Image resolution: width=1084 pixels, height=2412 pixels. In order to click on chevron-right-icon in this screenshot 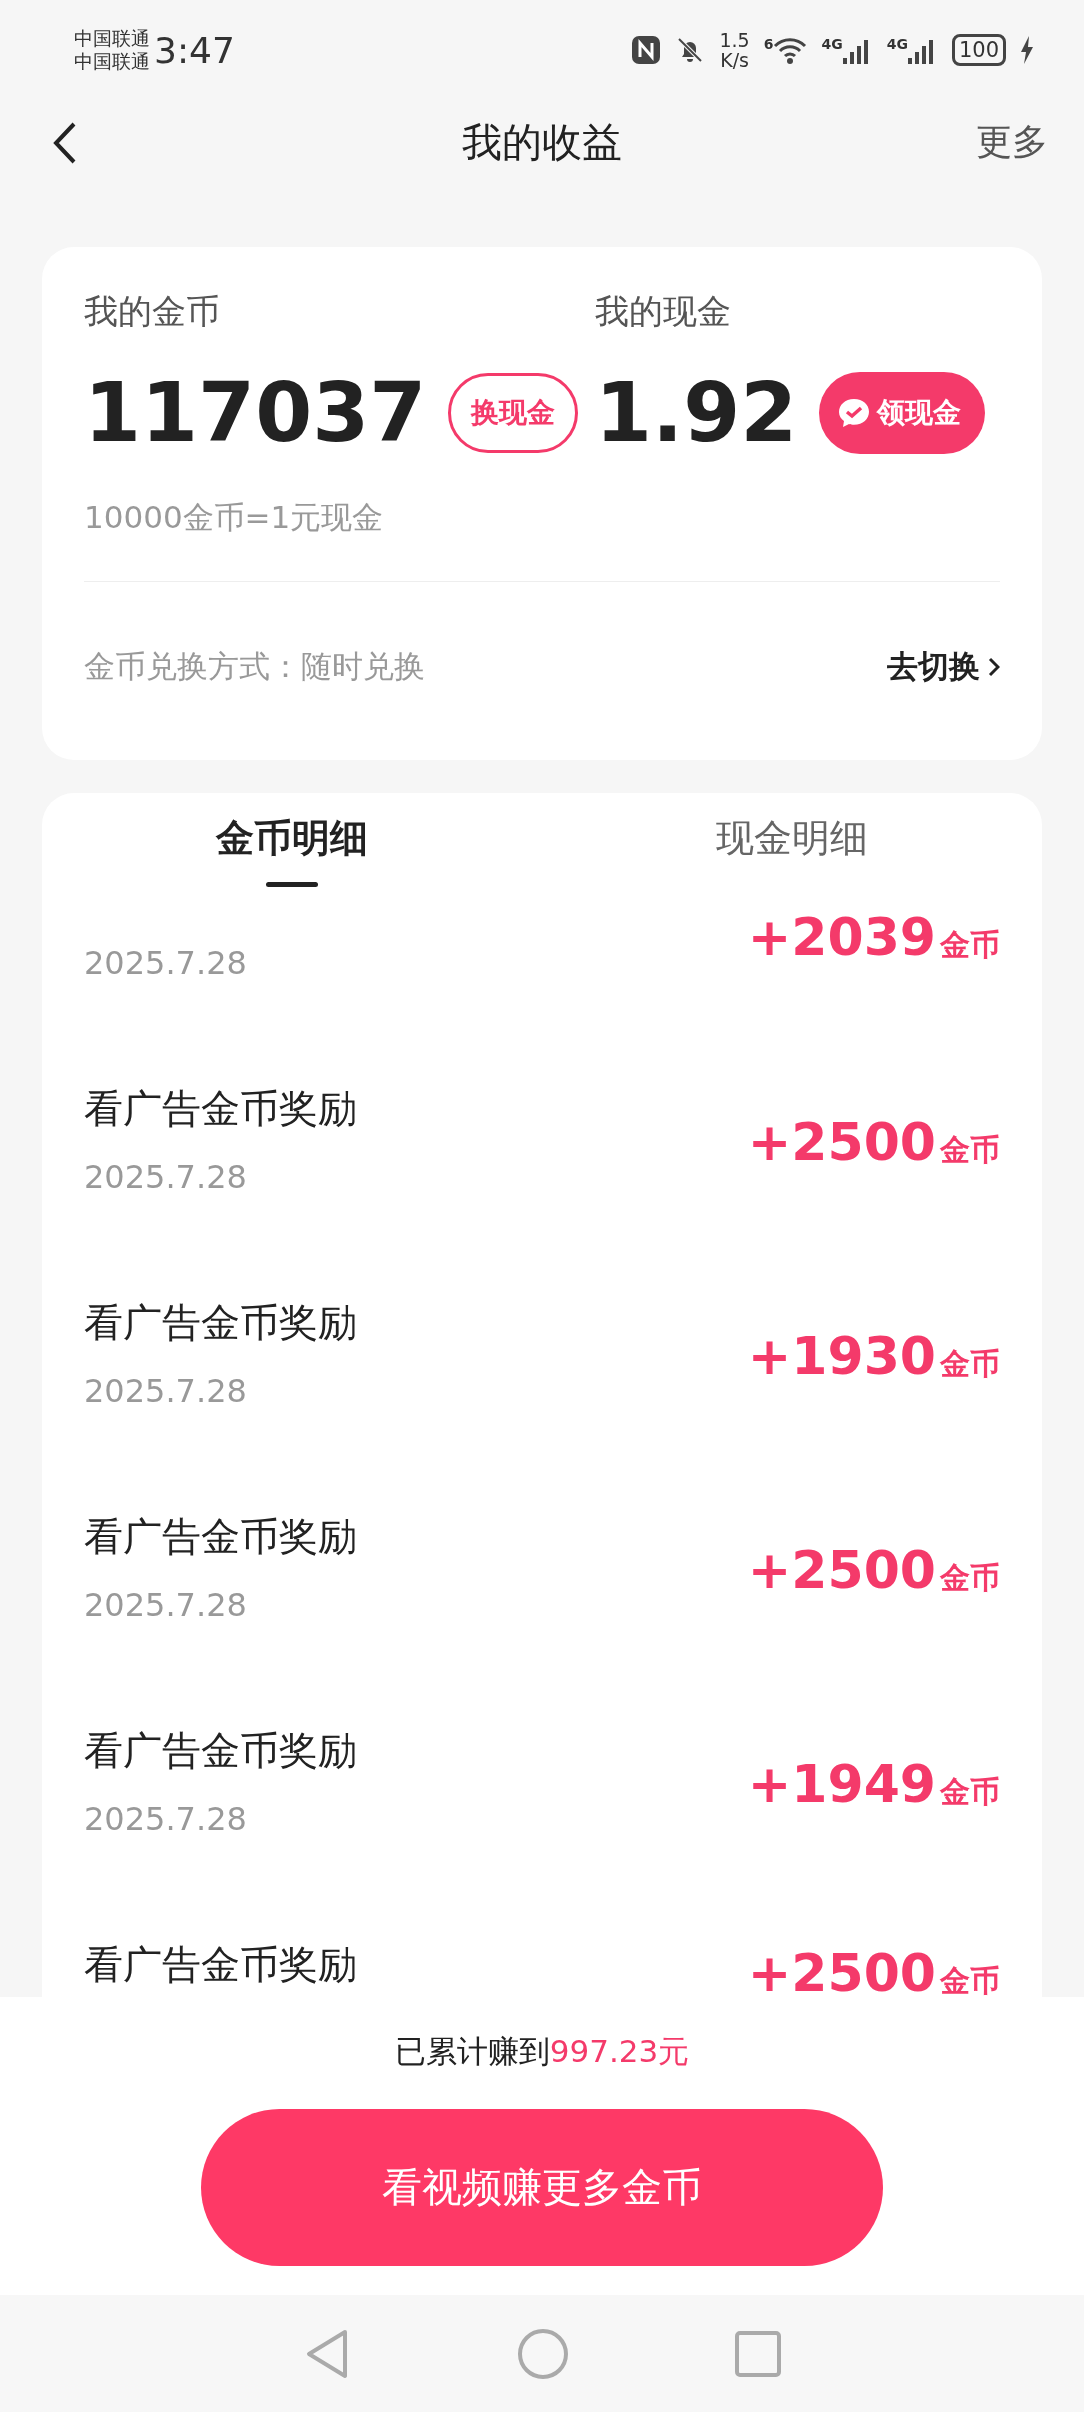, I will do `click(994, 667)`.